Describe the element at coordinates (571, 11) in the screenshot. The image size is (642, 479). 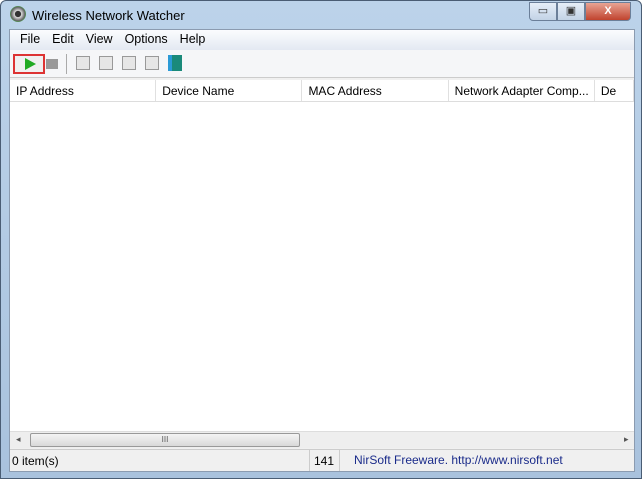
I see `maximize-button: ▣` at that location.